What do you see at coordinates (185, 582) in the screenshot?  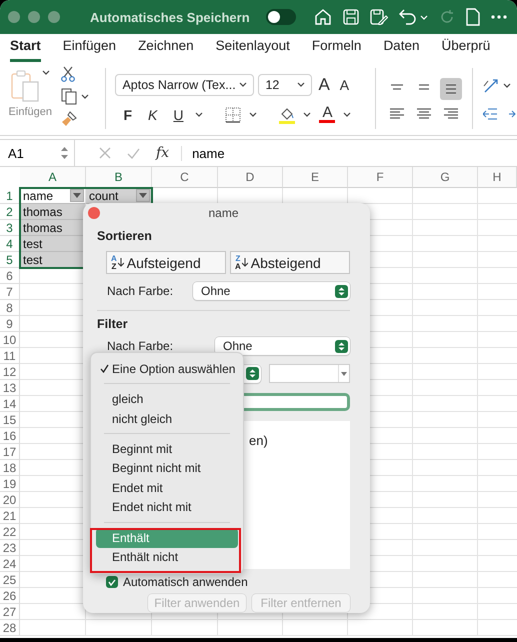 I see `checkbox-label: Automatisch anwenden` at bounding box center [185, 582].